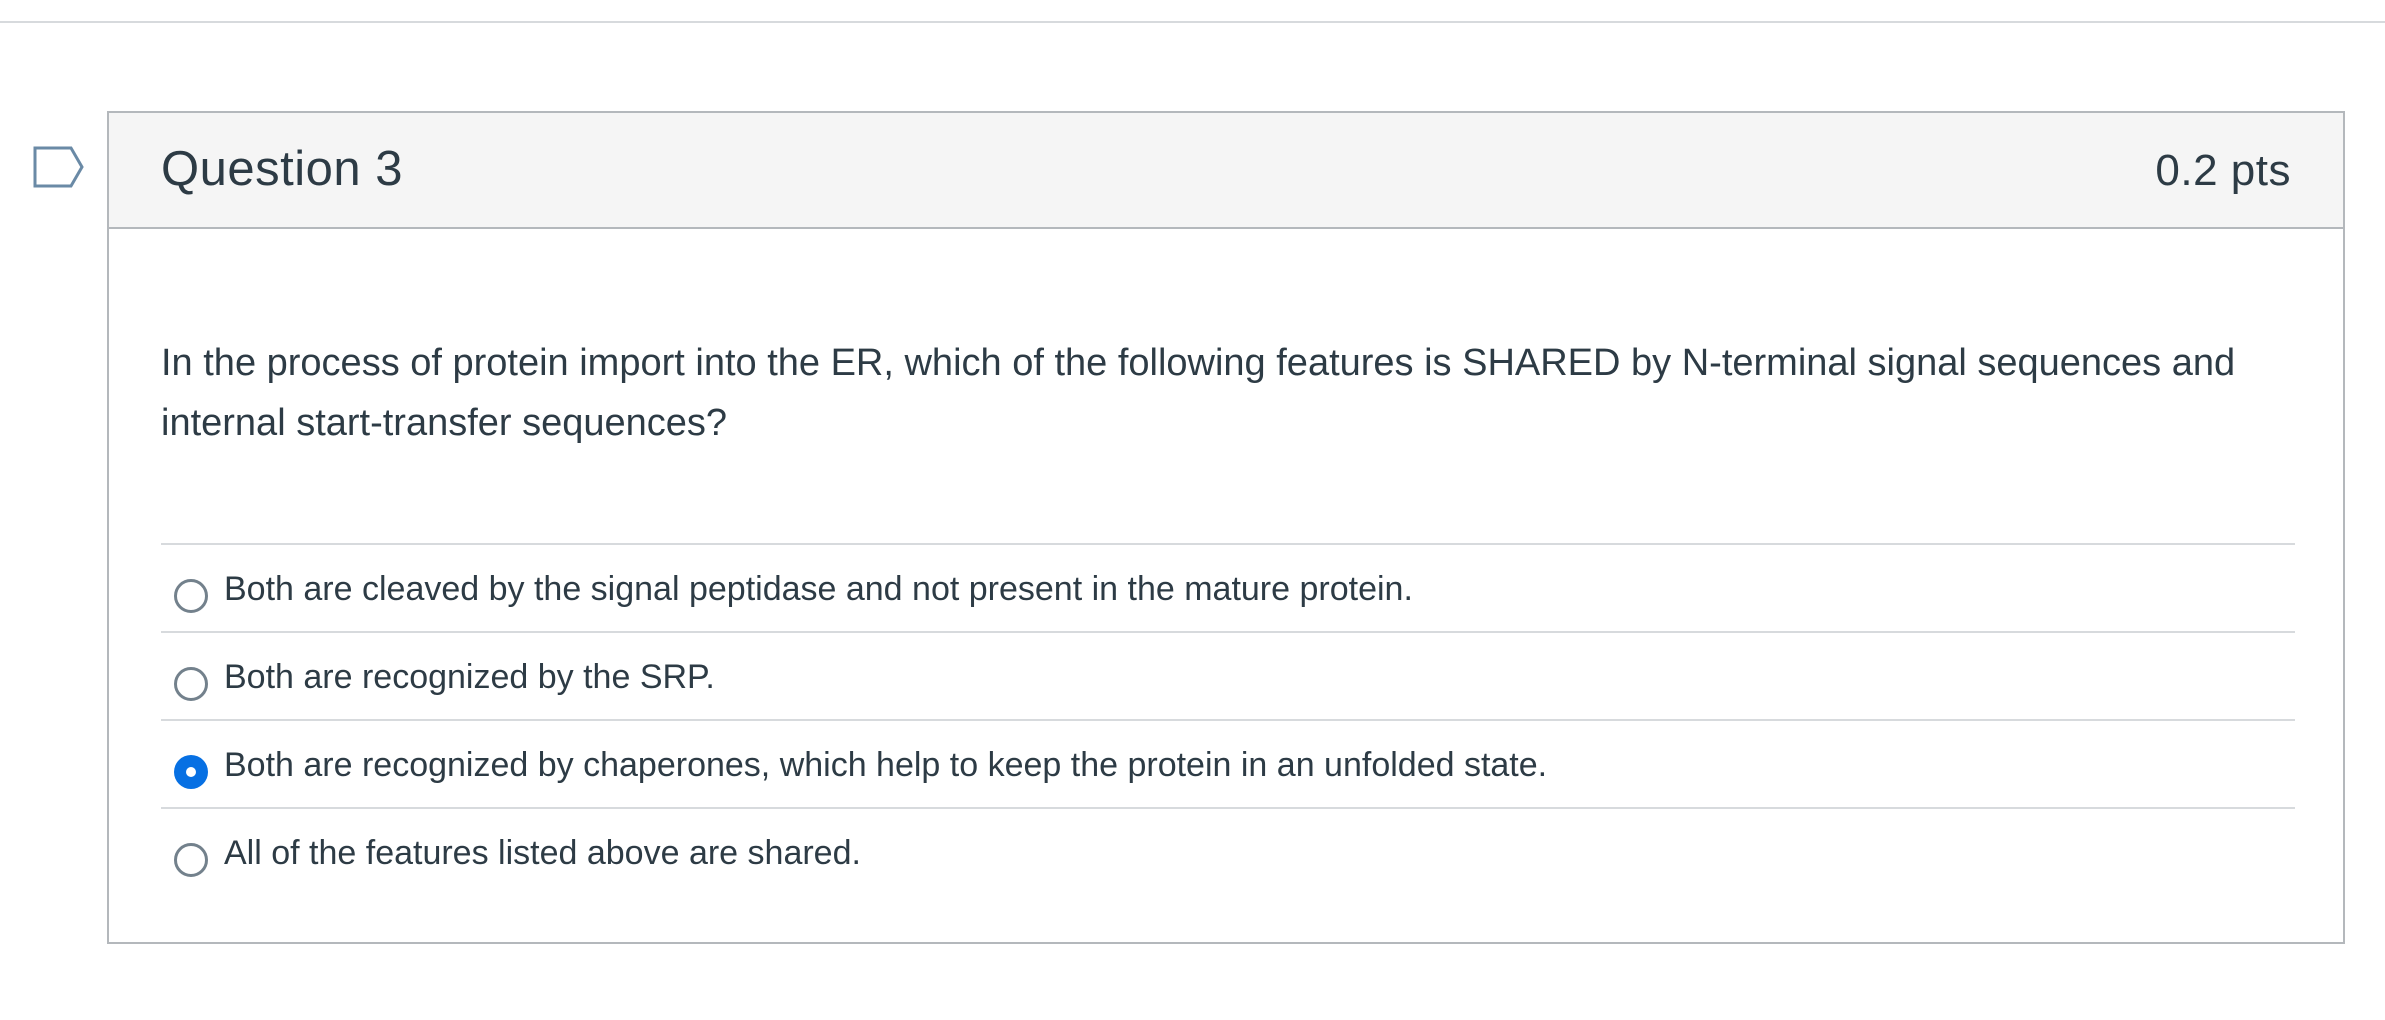 The width and height of the screenshot is (2385, 1020). I want to click on answer-option: Both are recognized by the SRP., so click(1228, 675).